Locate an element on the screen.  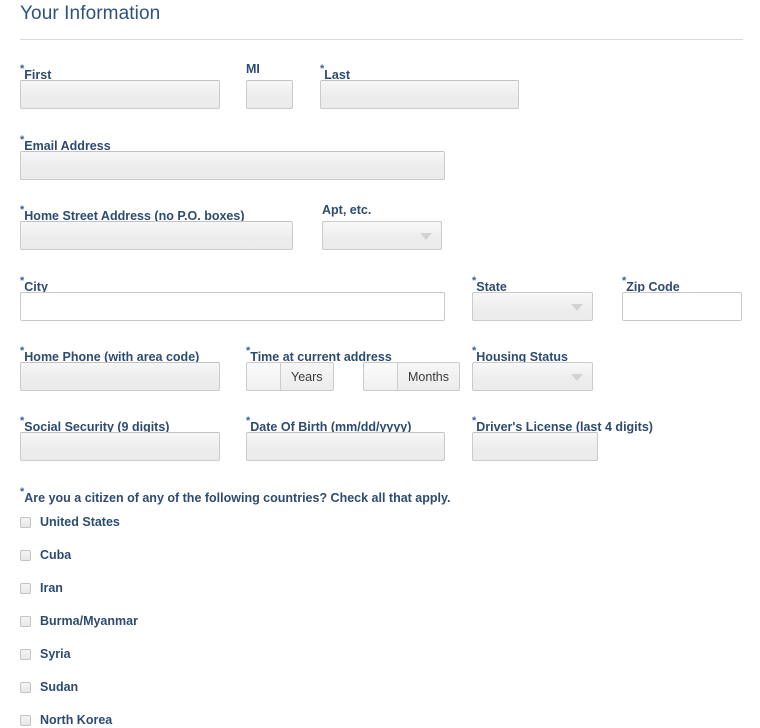
checkbox-label-sudan: Sudan is located at coordinates (59, 687).